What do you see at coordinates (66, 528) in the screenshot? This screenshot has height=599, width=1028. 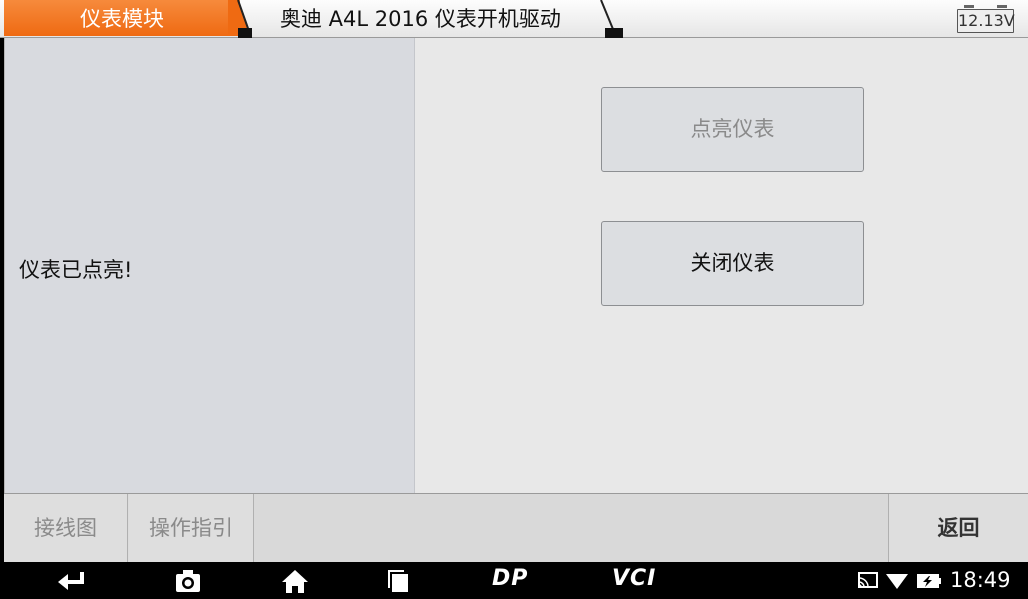 I see `wiring-diagram-button: 接线图` at bounding box center [66, 528].